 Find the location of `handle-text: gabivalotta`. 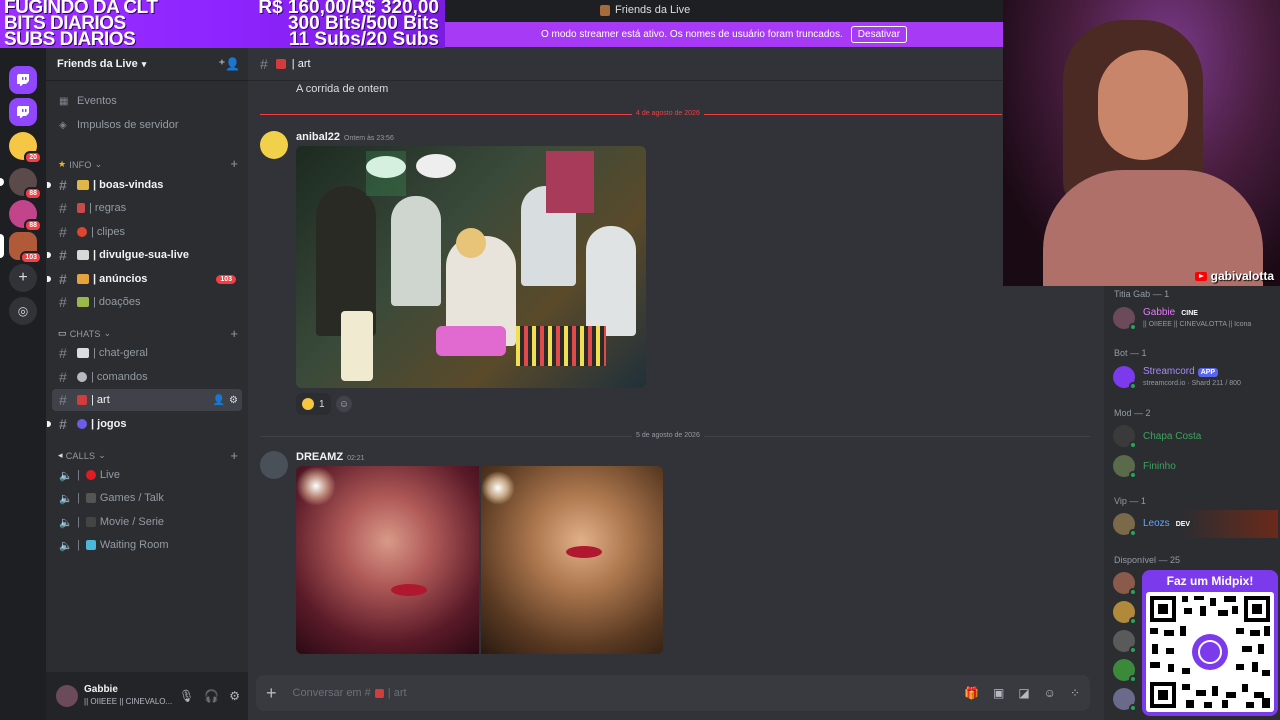

handle-text: gabivalotta is located at coordinates (1242, 276).